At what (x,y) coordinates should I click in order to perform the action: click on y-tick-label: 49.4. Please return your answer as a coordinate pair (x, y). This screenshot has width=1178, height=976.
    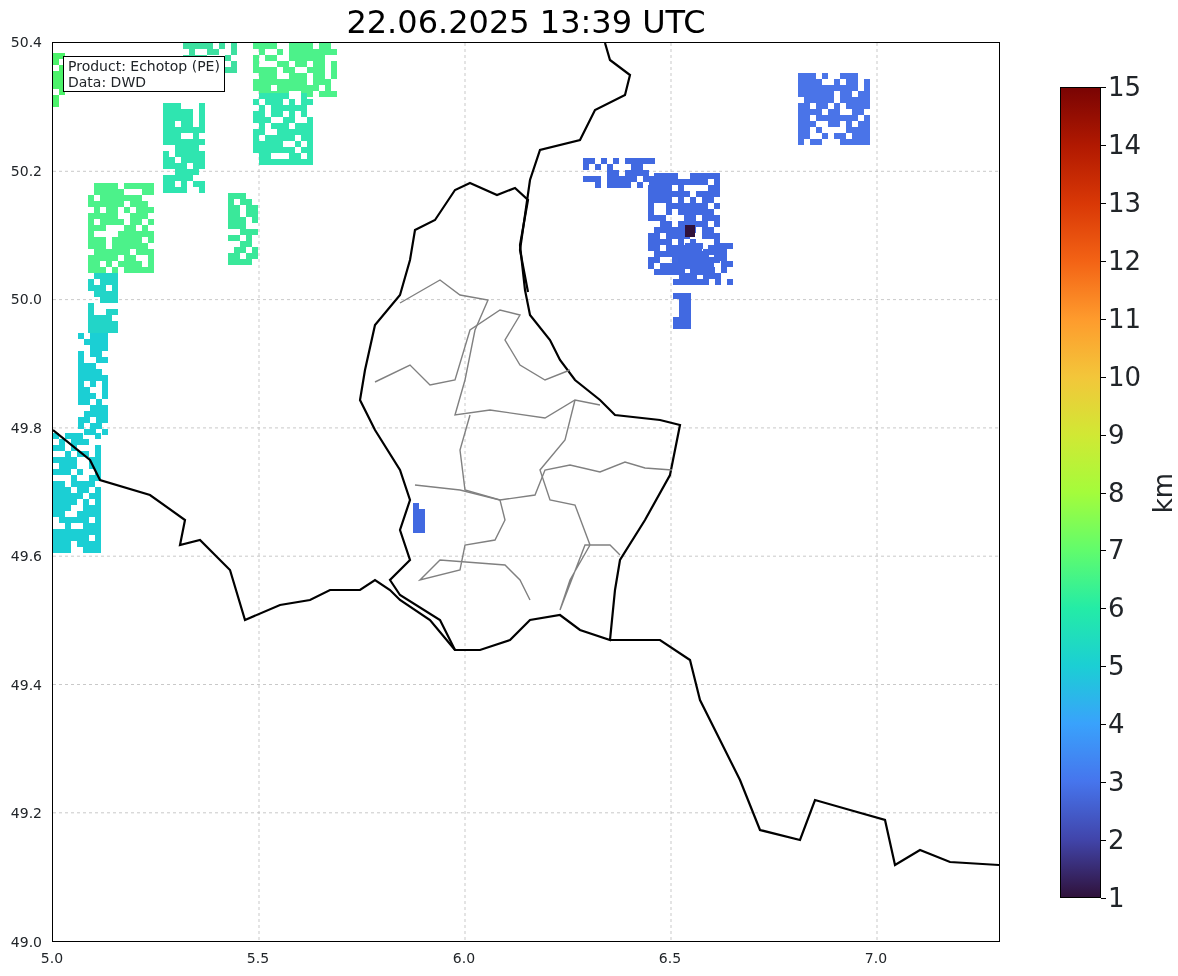
    Looking at the image, I should click on (26, 684).